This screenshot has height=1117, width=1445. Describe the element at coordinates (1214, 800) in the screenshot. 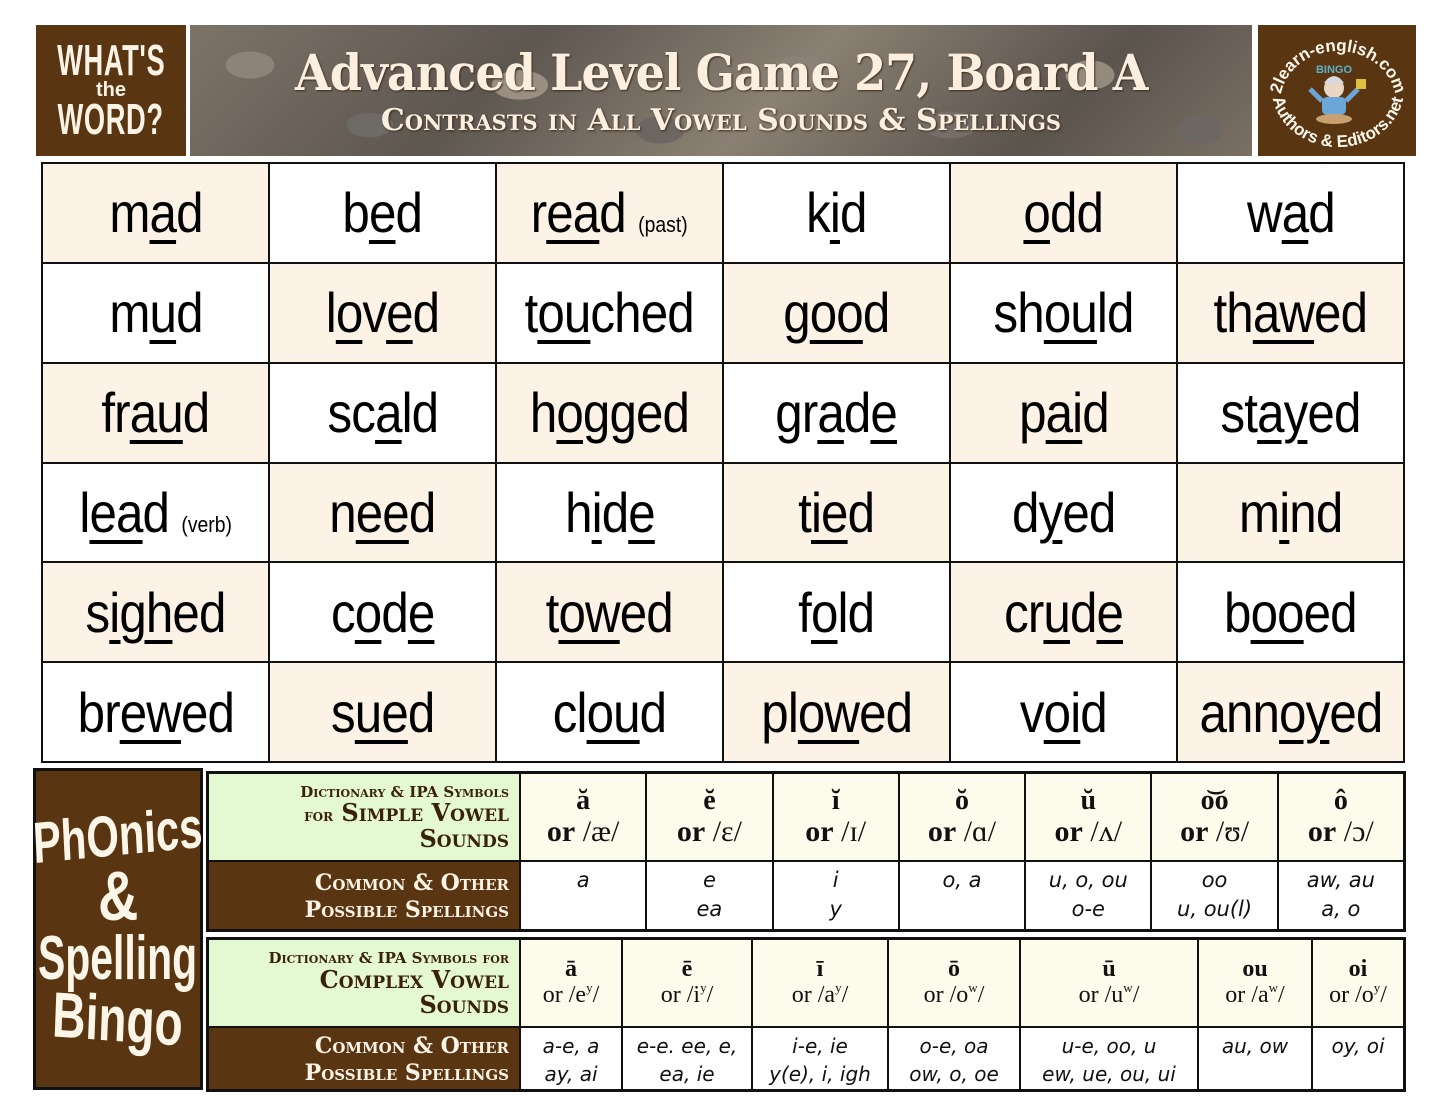

I see `dictionary-symbol: o͝o` at that location.